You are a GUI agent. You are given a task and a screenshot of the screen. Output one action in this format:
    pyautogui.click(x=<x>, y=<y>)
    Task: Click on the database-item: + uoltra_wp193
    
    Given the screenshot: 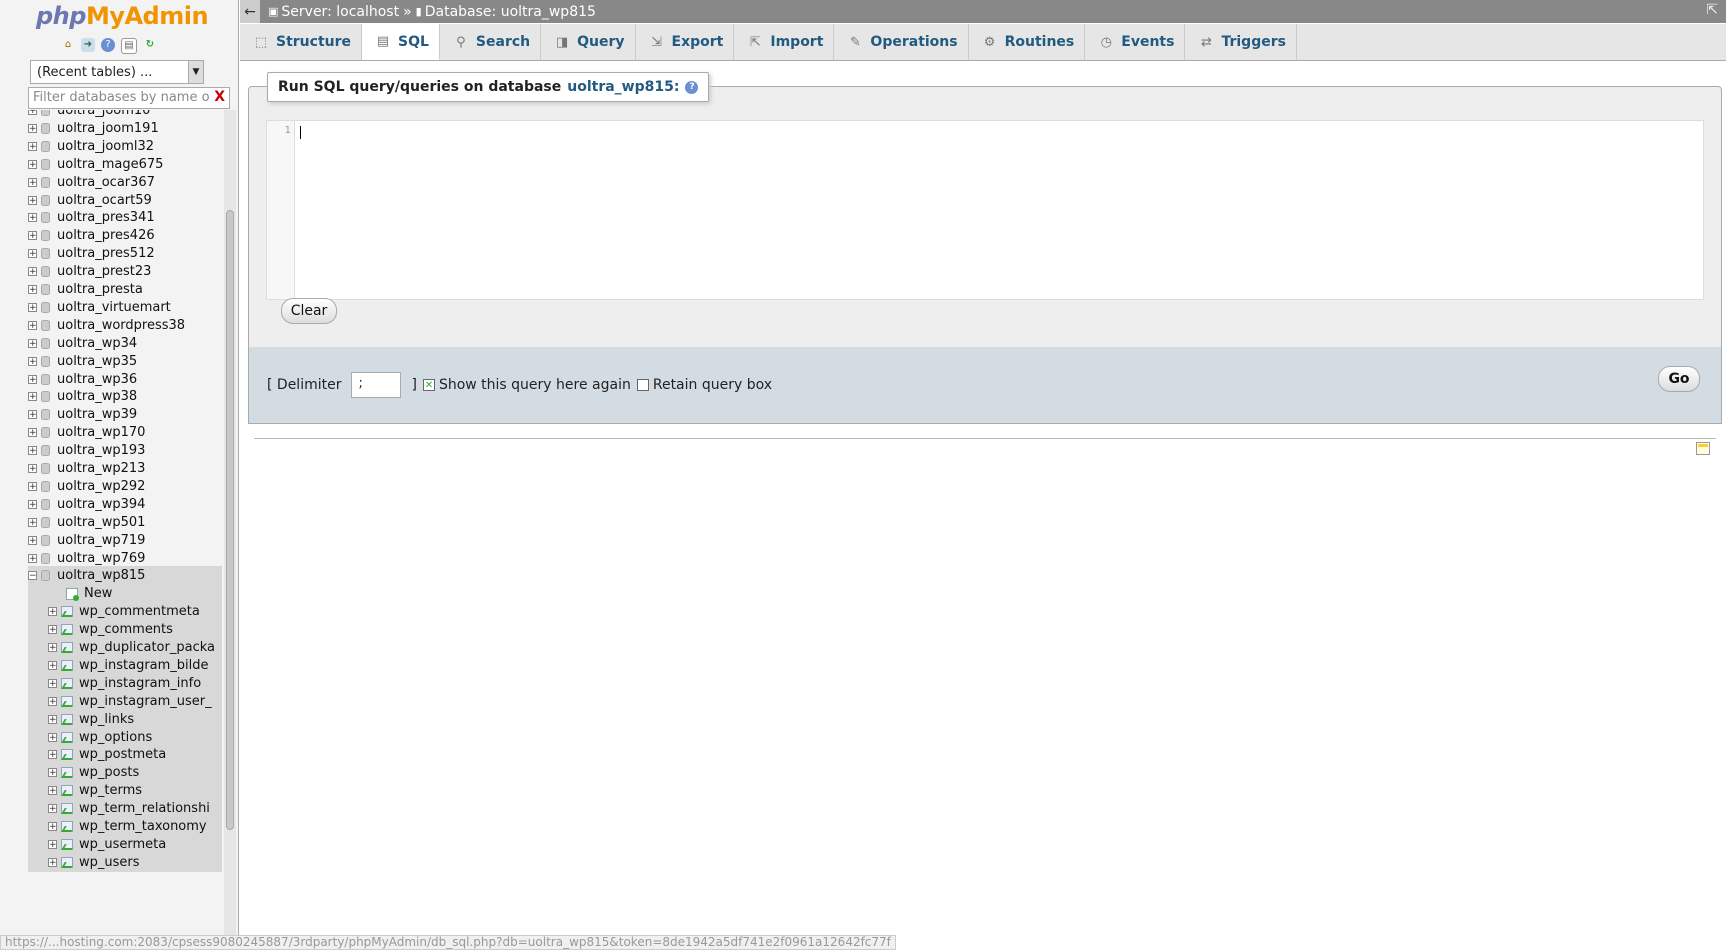 What is the action you would take?
    pyautogui.click(x=125, y=450)
    